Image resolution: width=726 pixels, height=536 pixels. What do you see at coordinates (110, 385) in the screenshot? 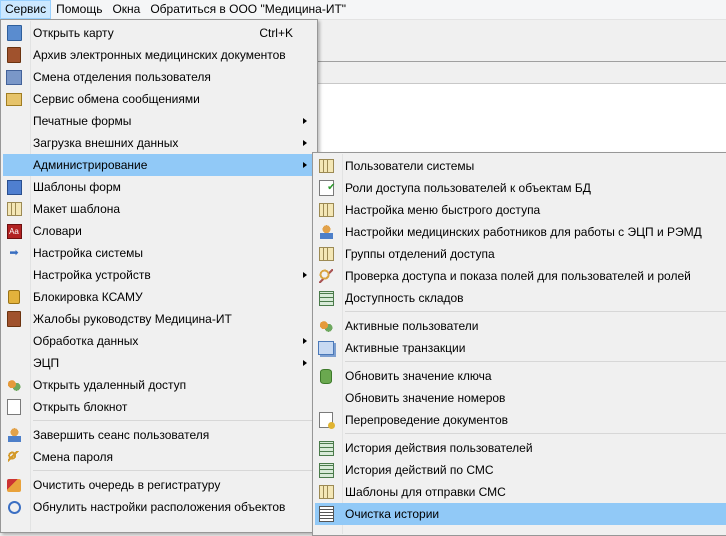
I see `menu-item-label: Открыть удаленный доступ` at bounding box center [110, 385].